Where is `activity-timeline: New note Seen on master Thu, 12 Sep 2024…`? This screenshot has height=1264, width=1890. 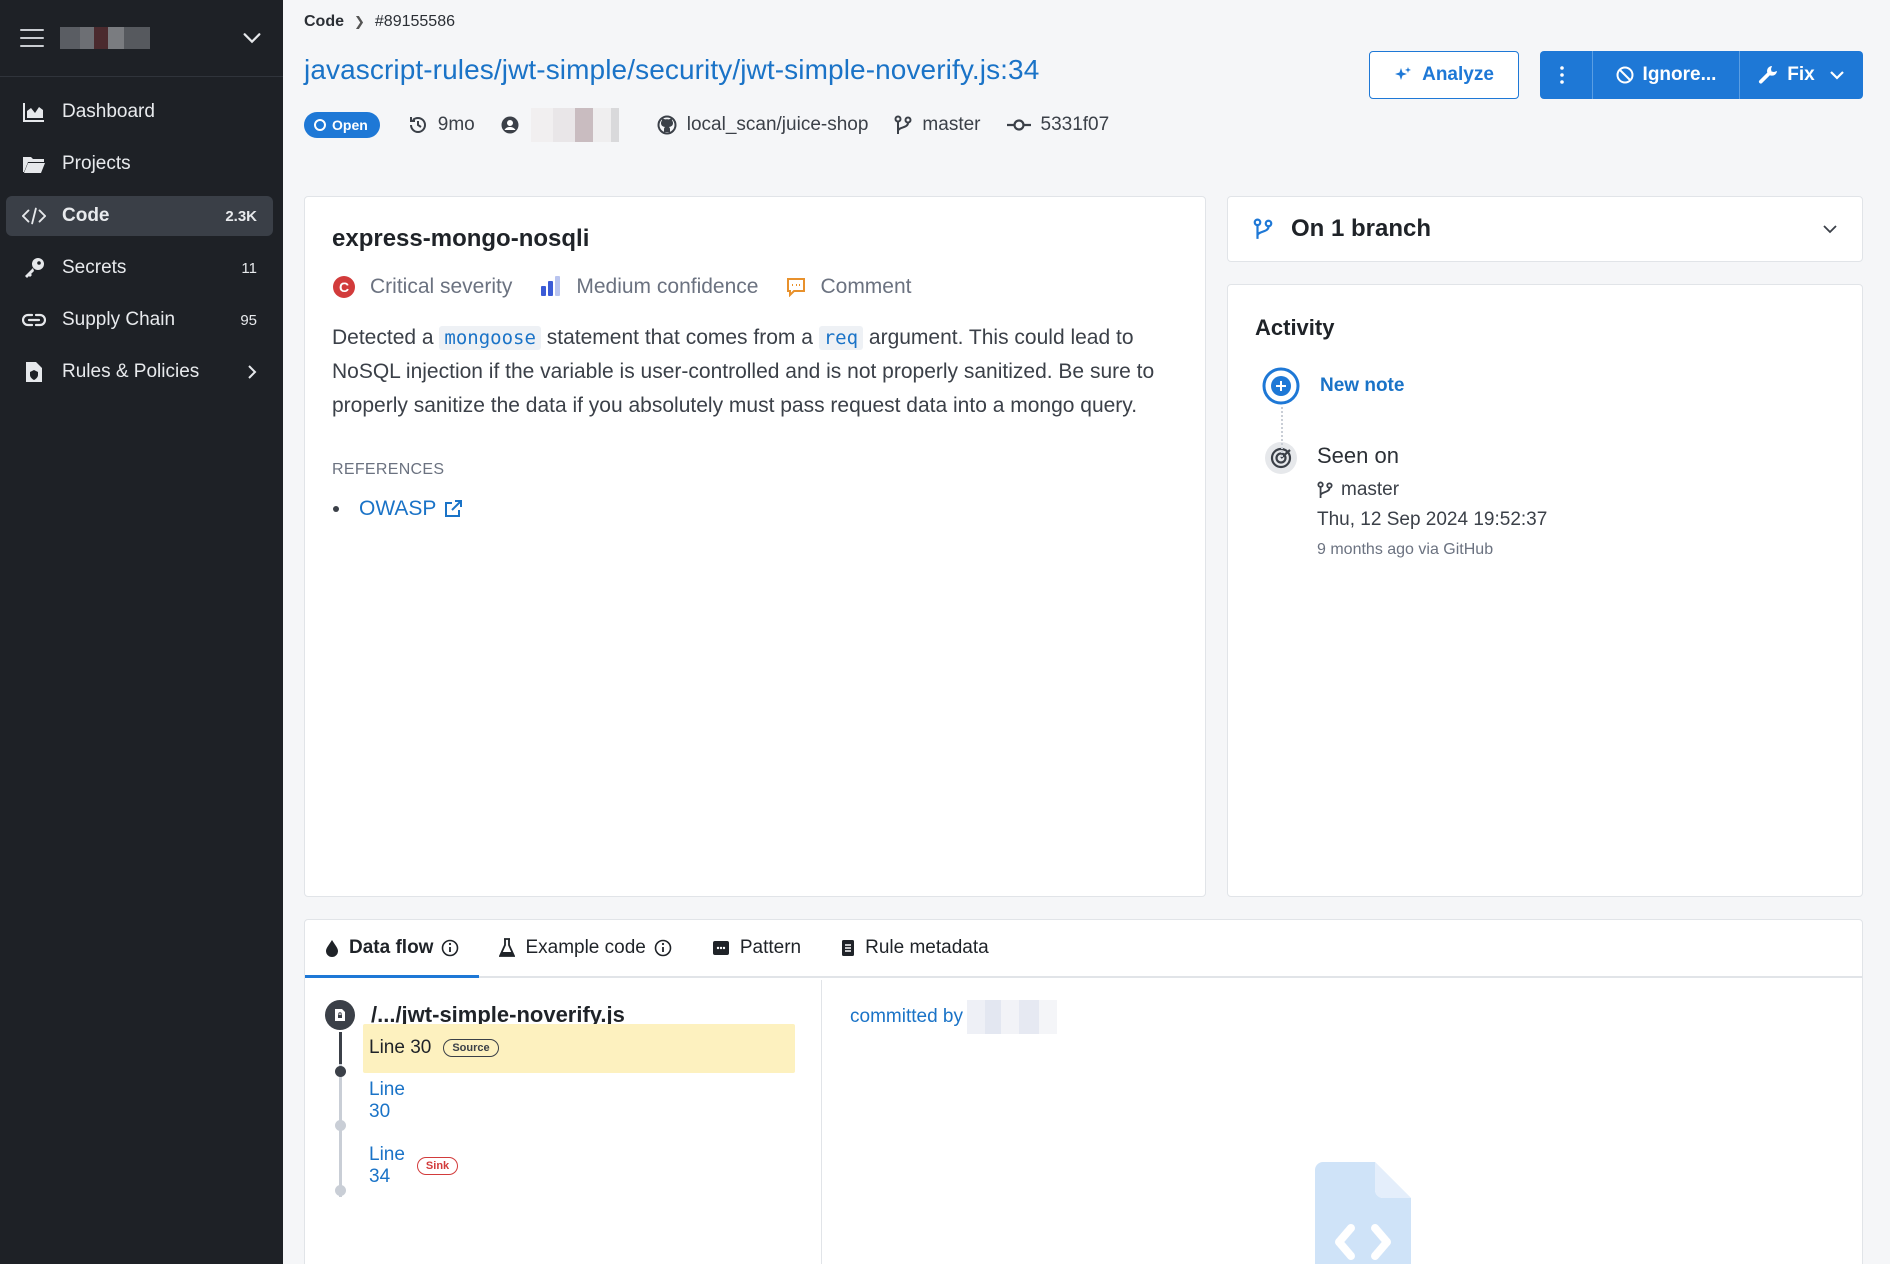
activity-timeline: New note Seen on master Thu, 12 Sep 2024… is located at coordinates (1545, 463).